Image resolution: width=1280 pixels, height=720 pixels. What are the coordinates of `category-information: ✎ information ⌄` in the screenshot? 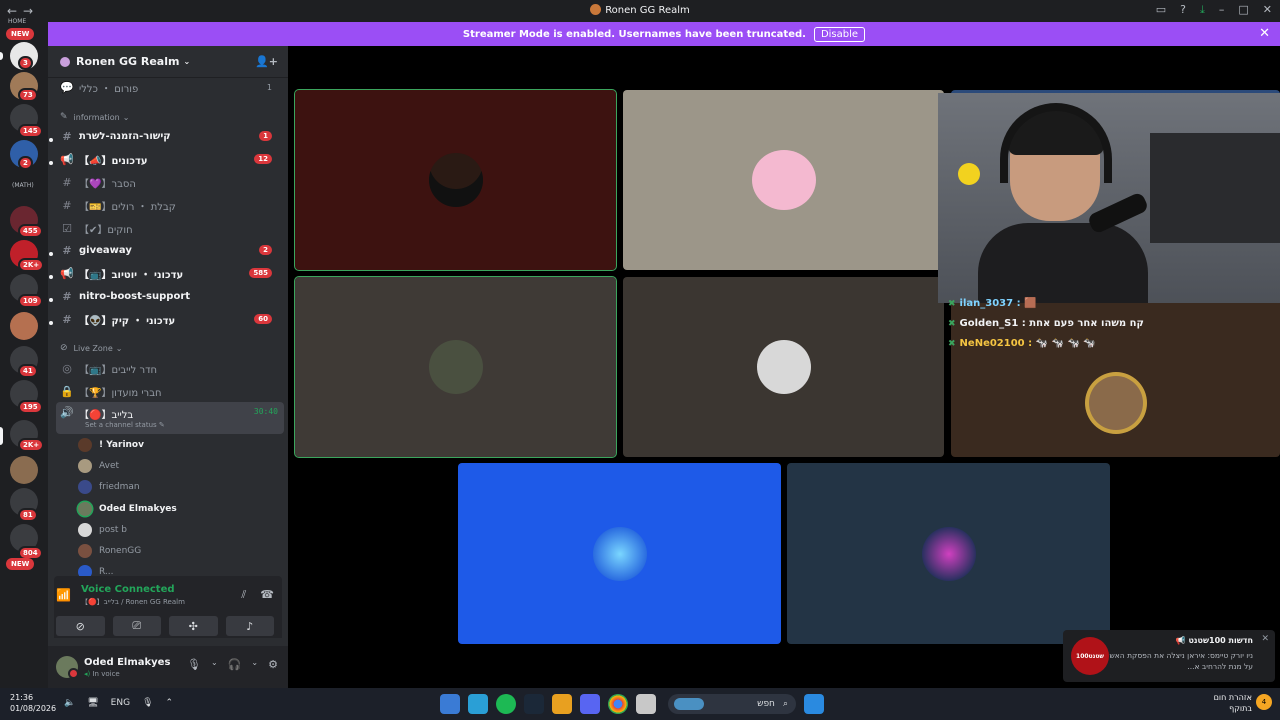 It's located at (94, 117).